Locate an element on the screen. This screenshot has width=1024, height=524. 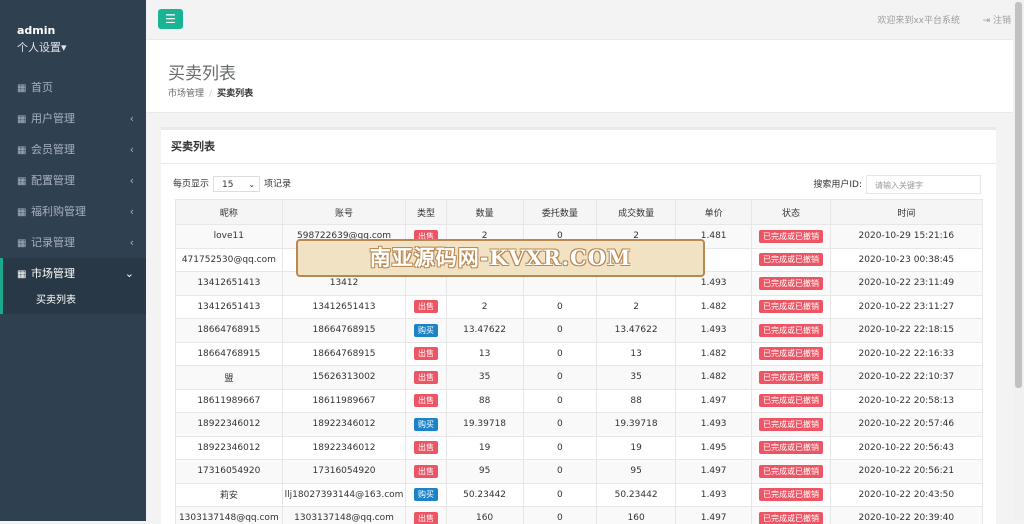
sidebar-item-member-management: ▦会员管理‹ is located at coordinates (73, 149).